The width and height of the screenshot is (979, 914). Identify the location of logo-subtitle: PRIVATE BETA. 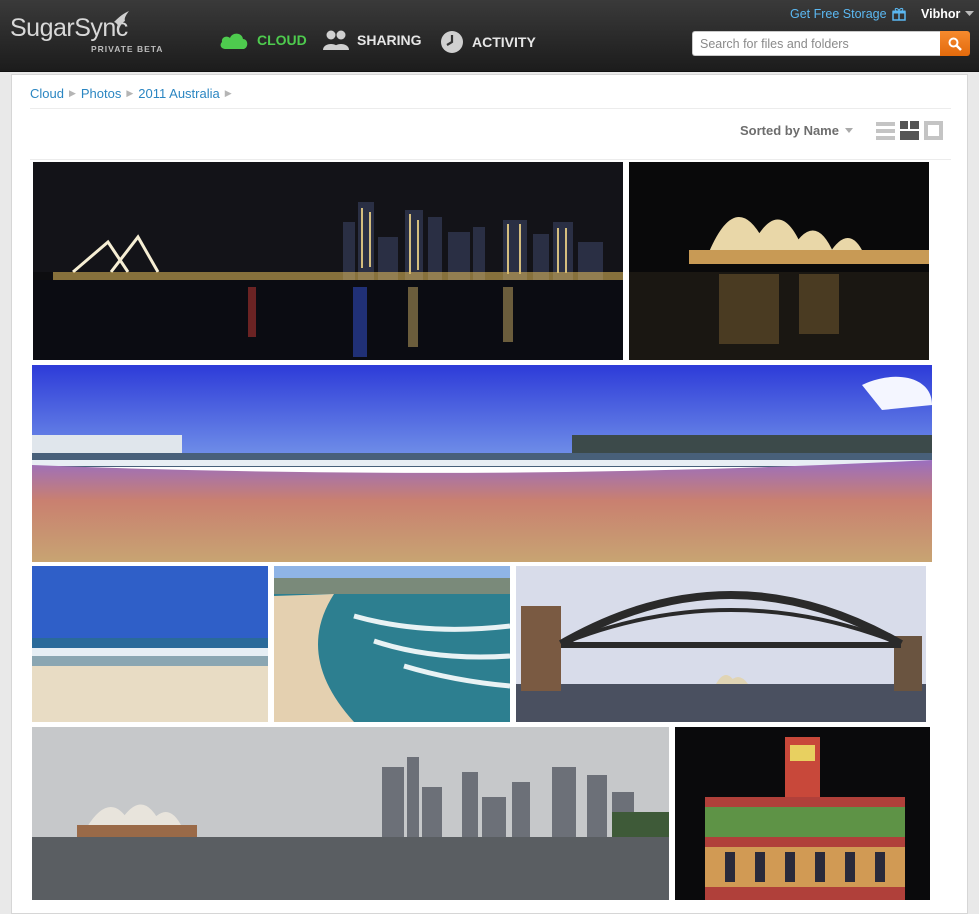
(127, 49).